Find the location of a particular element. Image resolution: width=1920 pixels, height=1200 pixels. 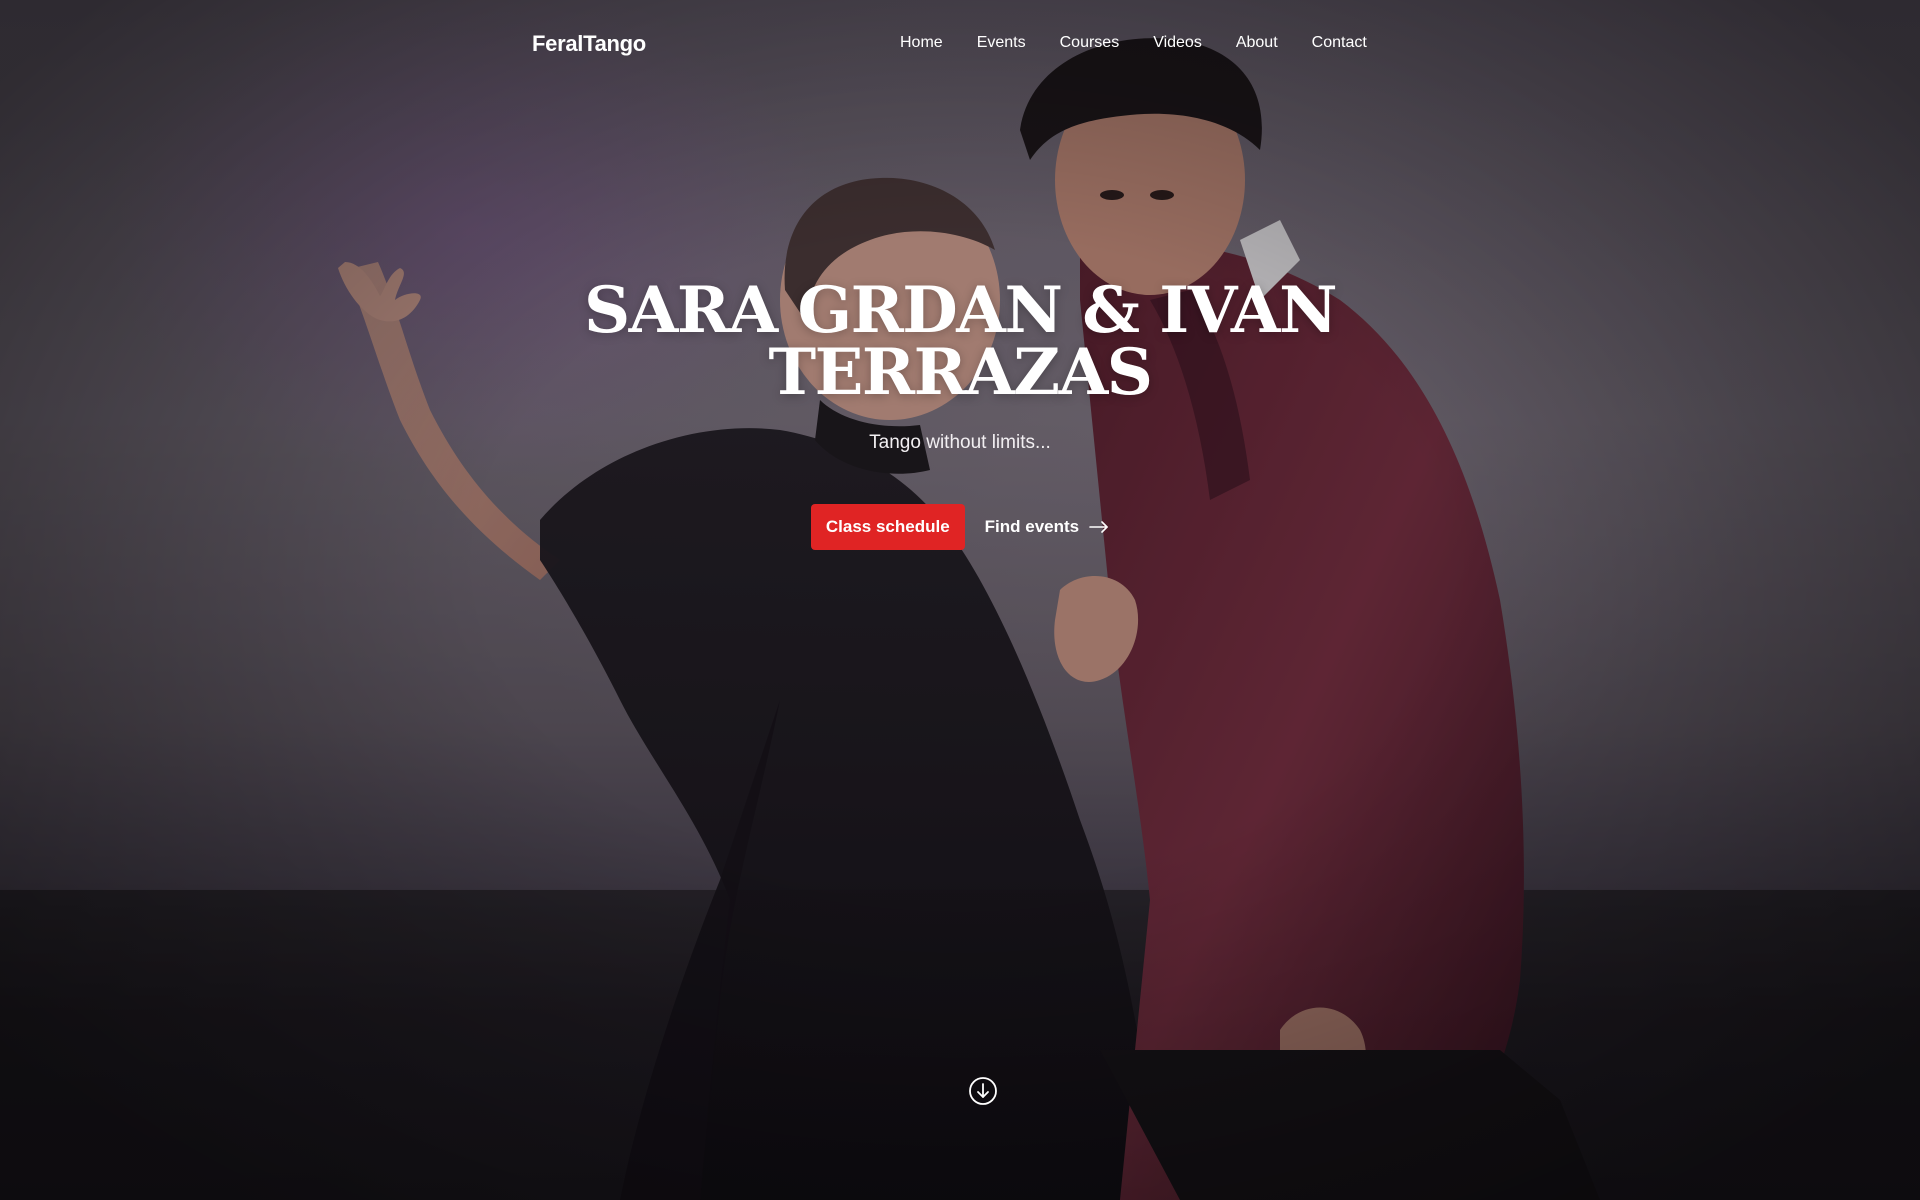

nav-link-events: Events is located at coordinates (1001, 43).